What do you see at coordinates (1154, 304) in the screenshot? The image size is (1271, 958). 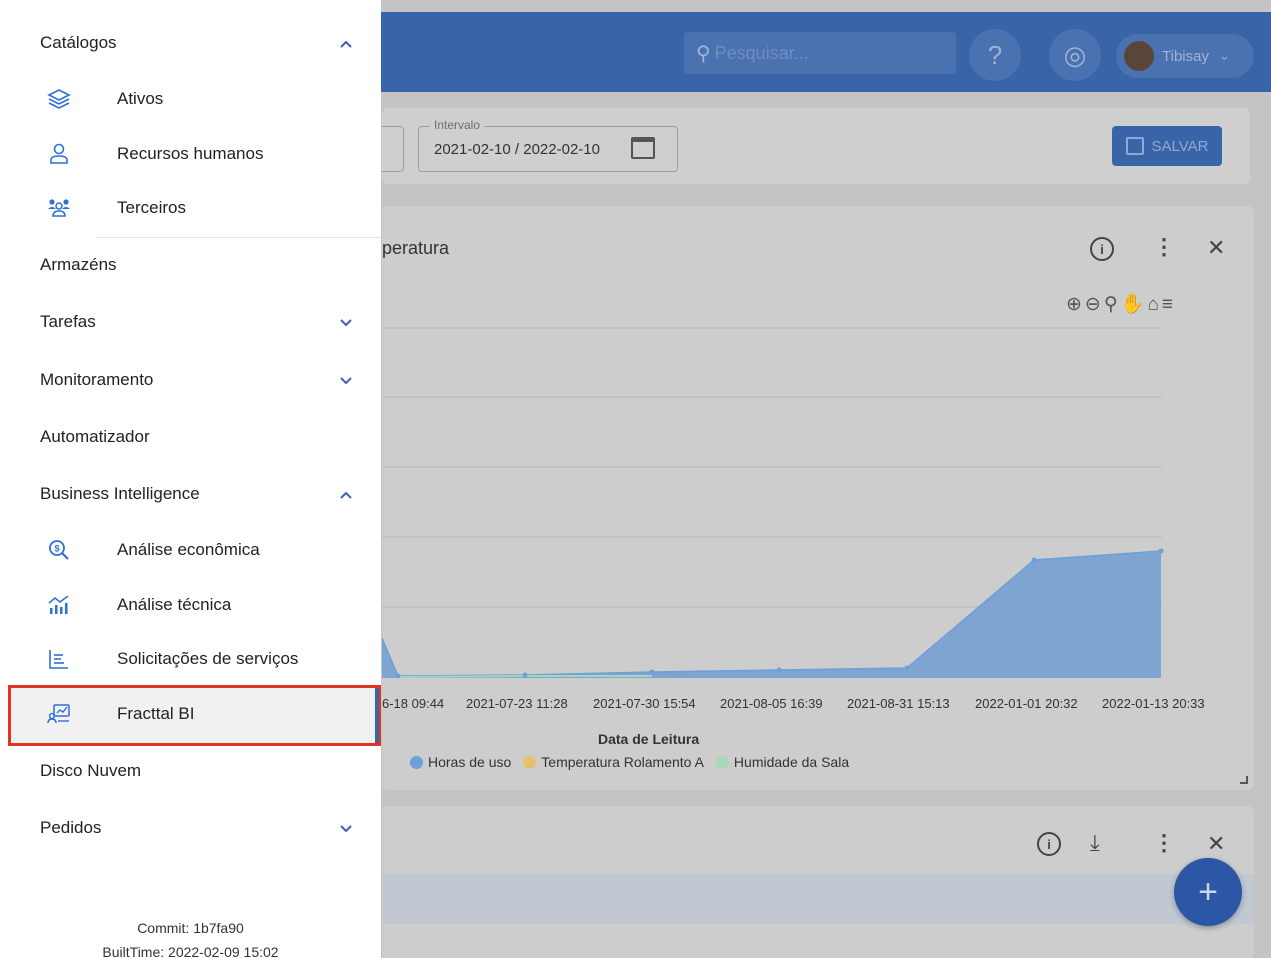 I see `home-icon: ⌂` at bounding box center [1154, 304].